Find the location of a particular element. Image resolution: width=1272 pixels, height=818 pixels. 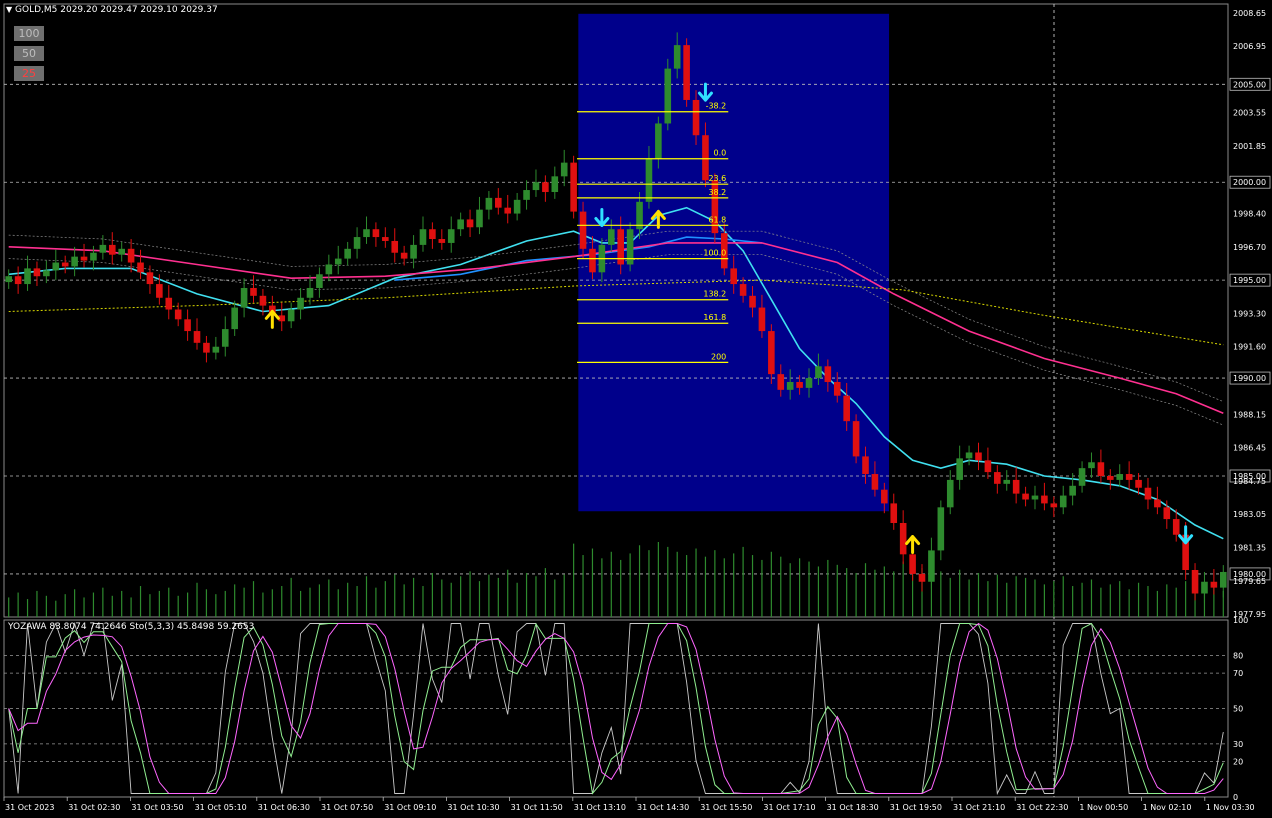

price-axis-label: 2005.00 is located at coordinates (1249, 84).